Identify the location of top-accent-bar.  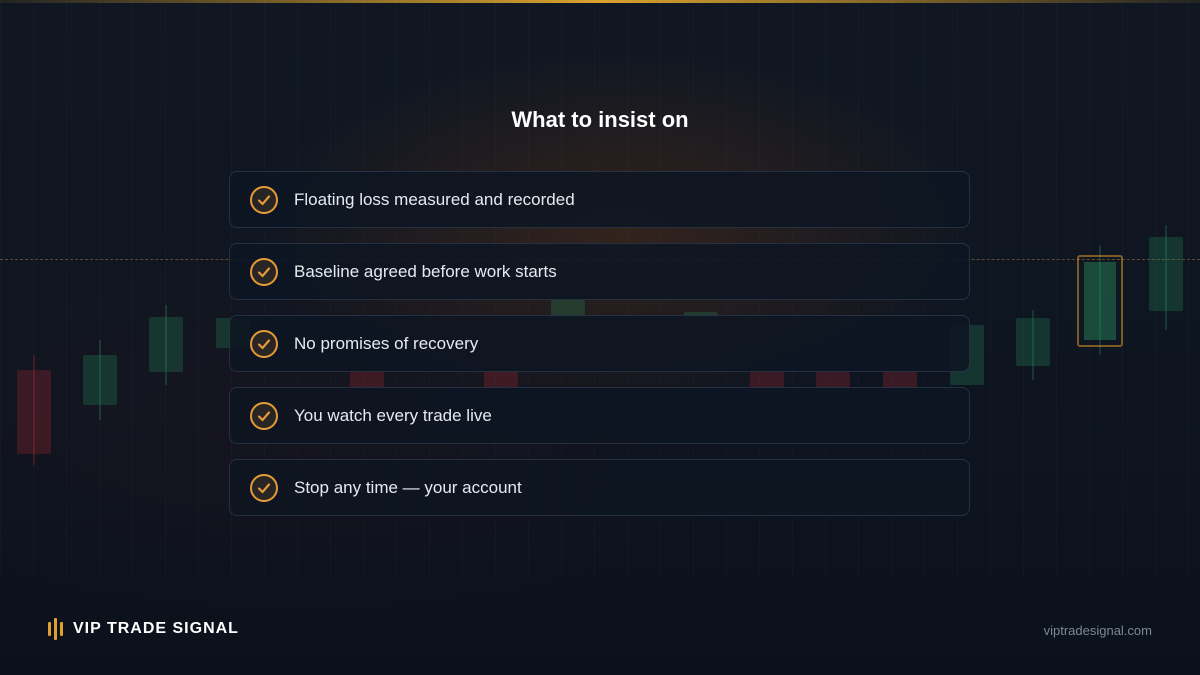
(600, 1).